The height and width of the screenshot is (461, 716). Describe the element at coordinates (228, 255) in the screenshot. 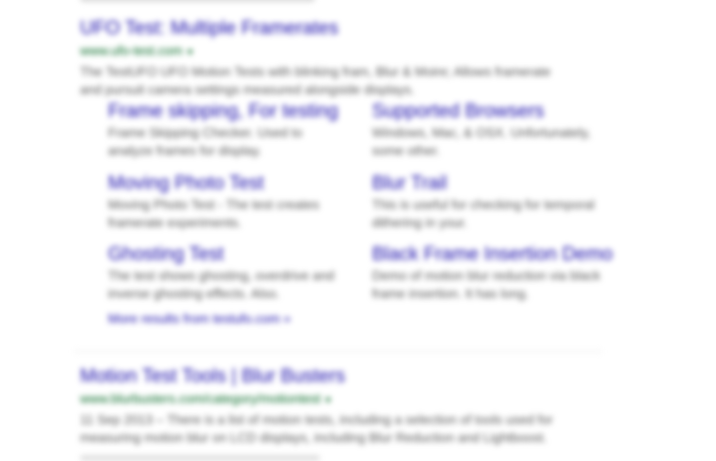

I see `sitelink-title: Ghosting Test` at that location.